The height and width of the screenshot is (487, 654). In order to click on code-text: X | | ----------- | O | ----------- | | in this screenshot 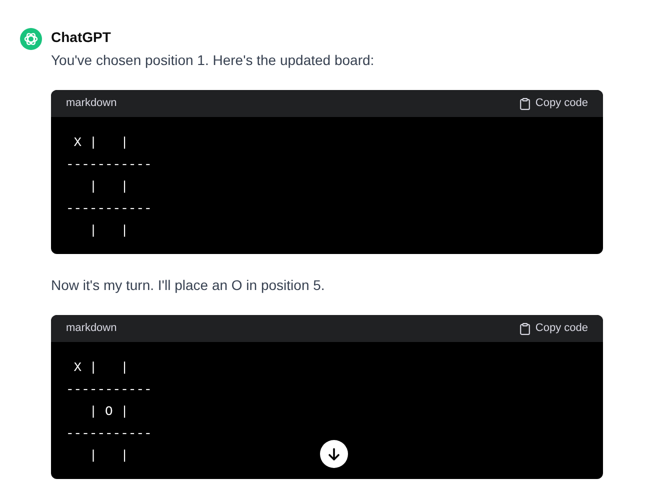, I will do `click(109, 412)`.